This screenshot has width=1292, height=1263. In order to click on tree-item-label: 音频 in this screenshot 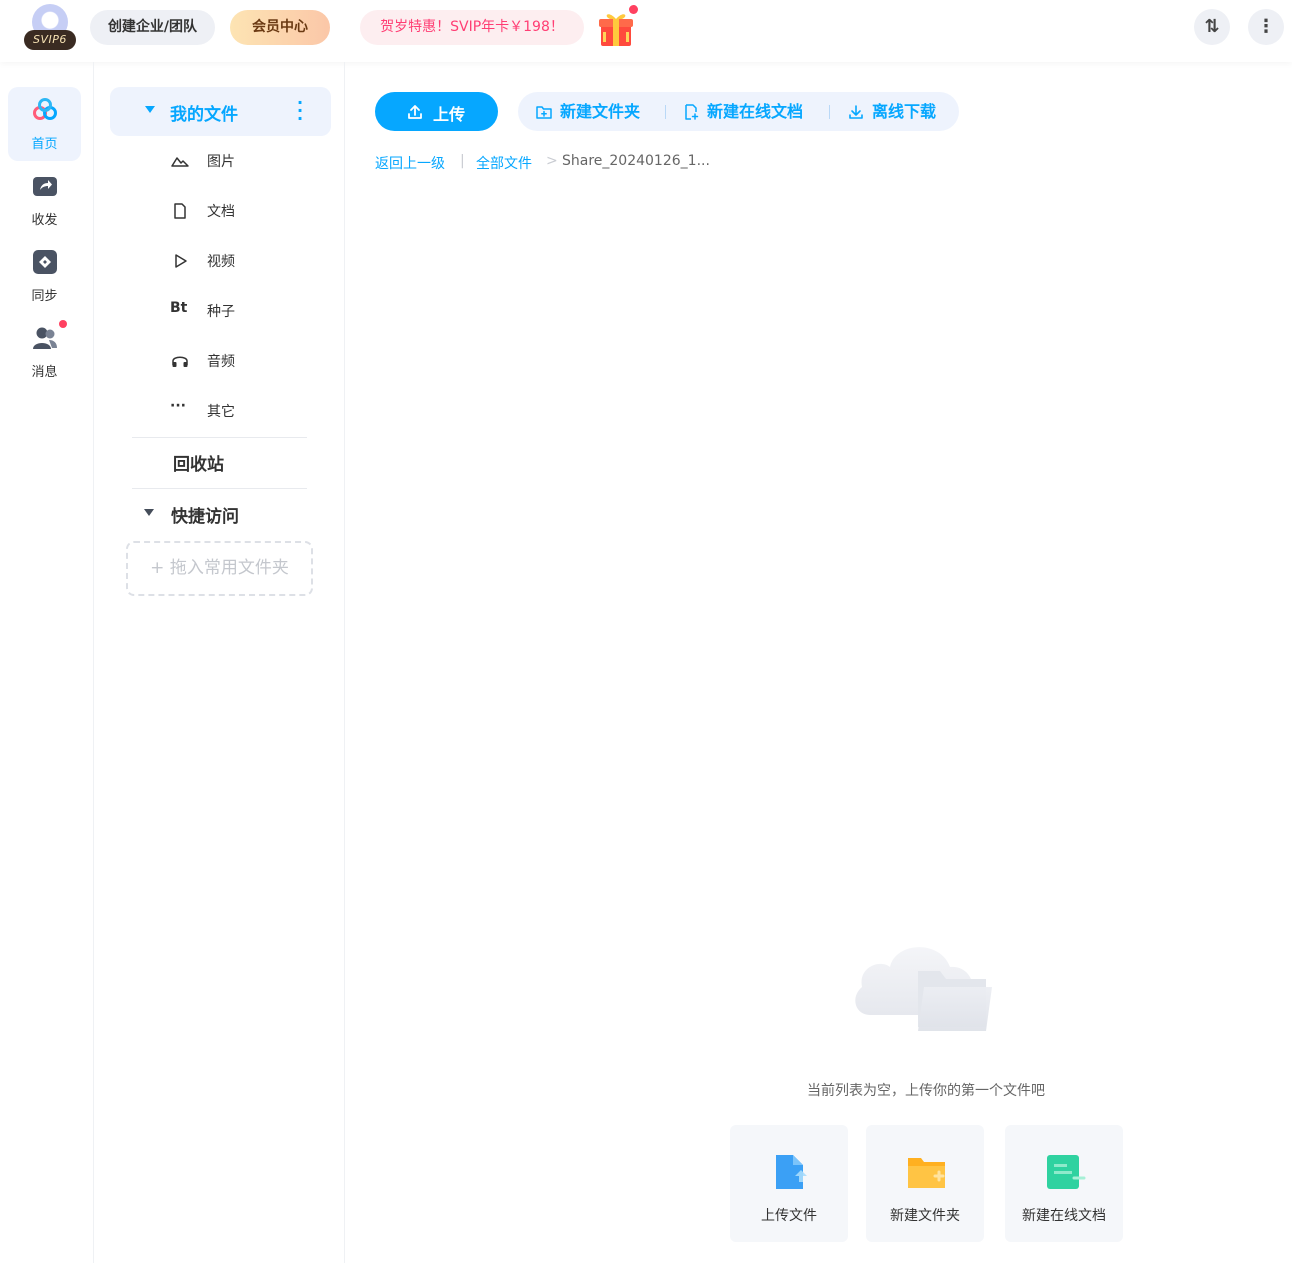, I will do `click(221, 362)`.